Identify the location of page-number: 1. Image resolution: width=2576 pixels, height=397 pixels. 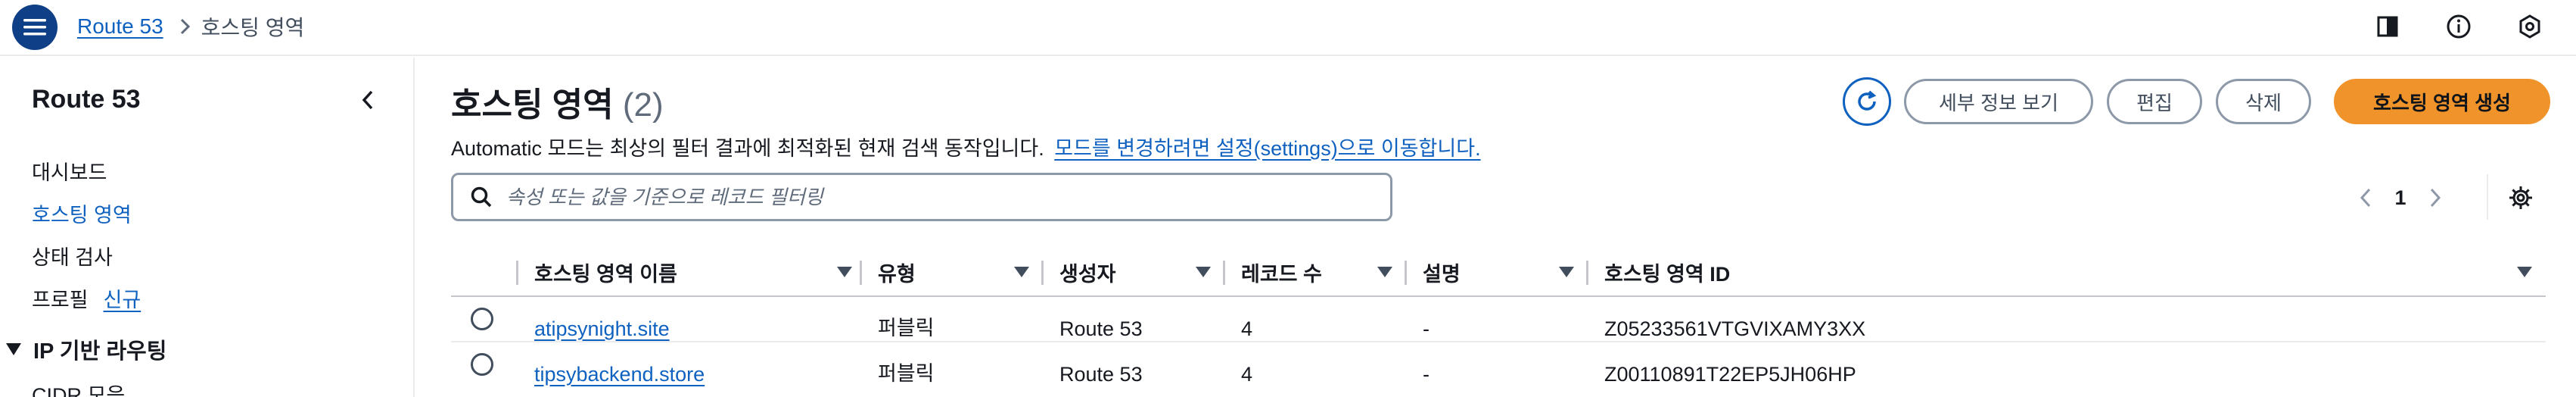
(2400, 198).